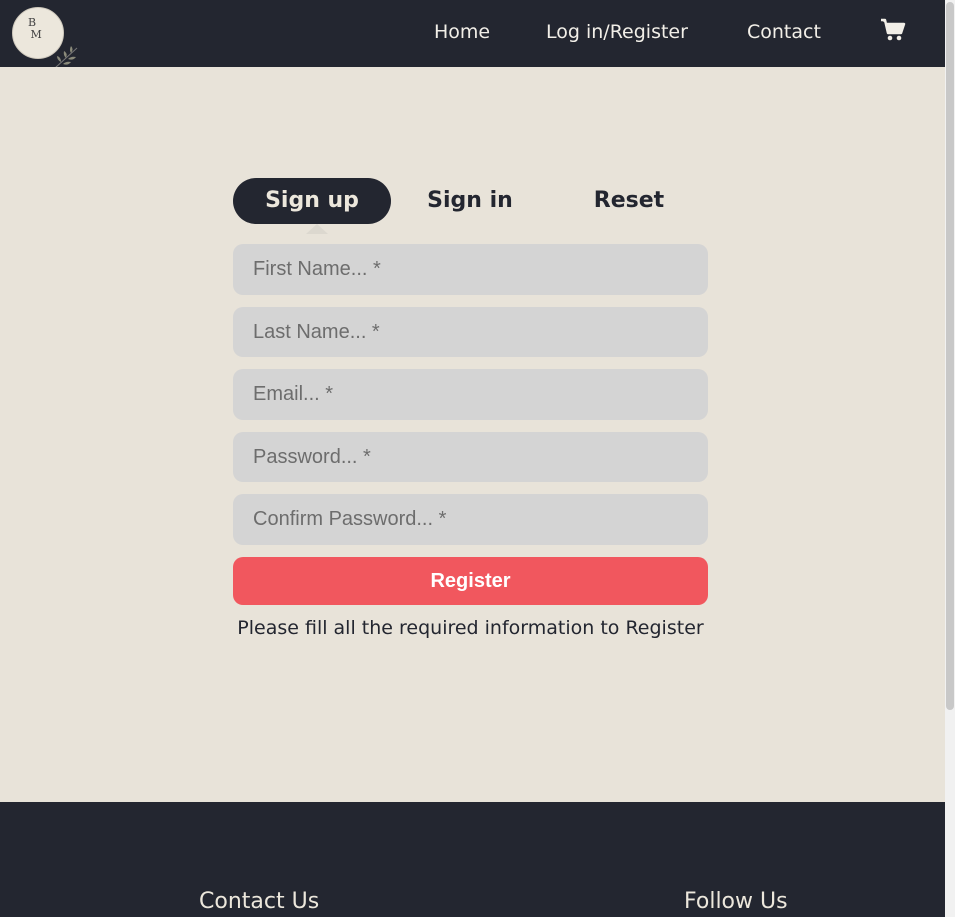 The height and width of the screenshot is (917, 955). What do you see at coordinates (950, 356) in the screenshot?
I see `scrollbar-thumb` at bounding box center [950, 356].